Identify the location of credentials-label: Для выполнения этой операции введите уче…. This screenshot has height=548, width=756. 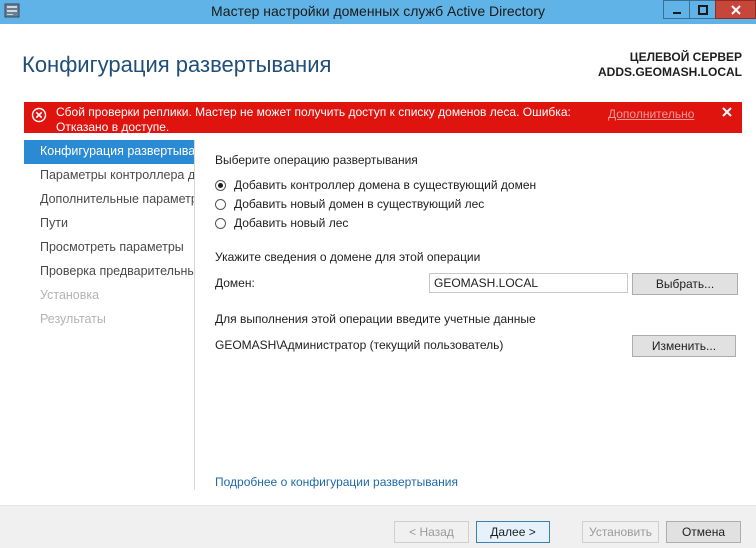
(375, 319).